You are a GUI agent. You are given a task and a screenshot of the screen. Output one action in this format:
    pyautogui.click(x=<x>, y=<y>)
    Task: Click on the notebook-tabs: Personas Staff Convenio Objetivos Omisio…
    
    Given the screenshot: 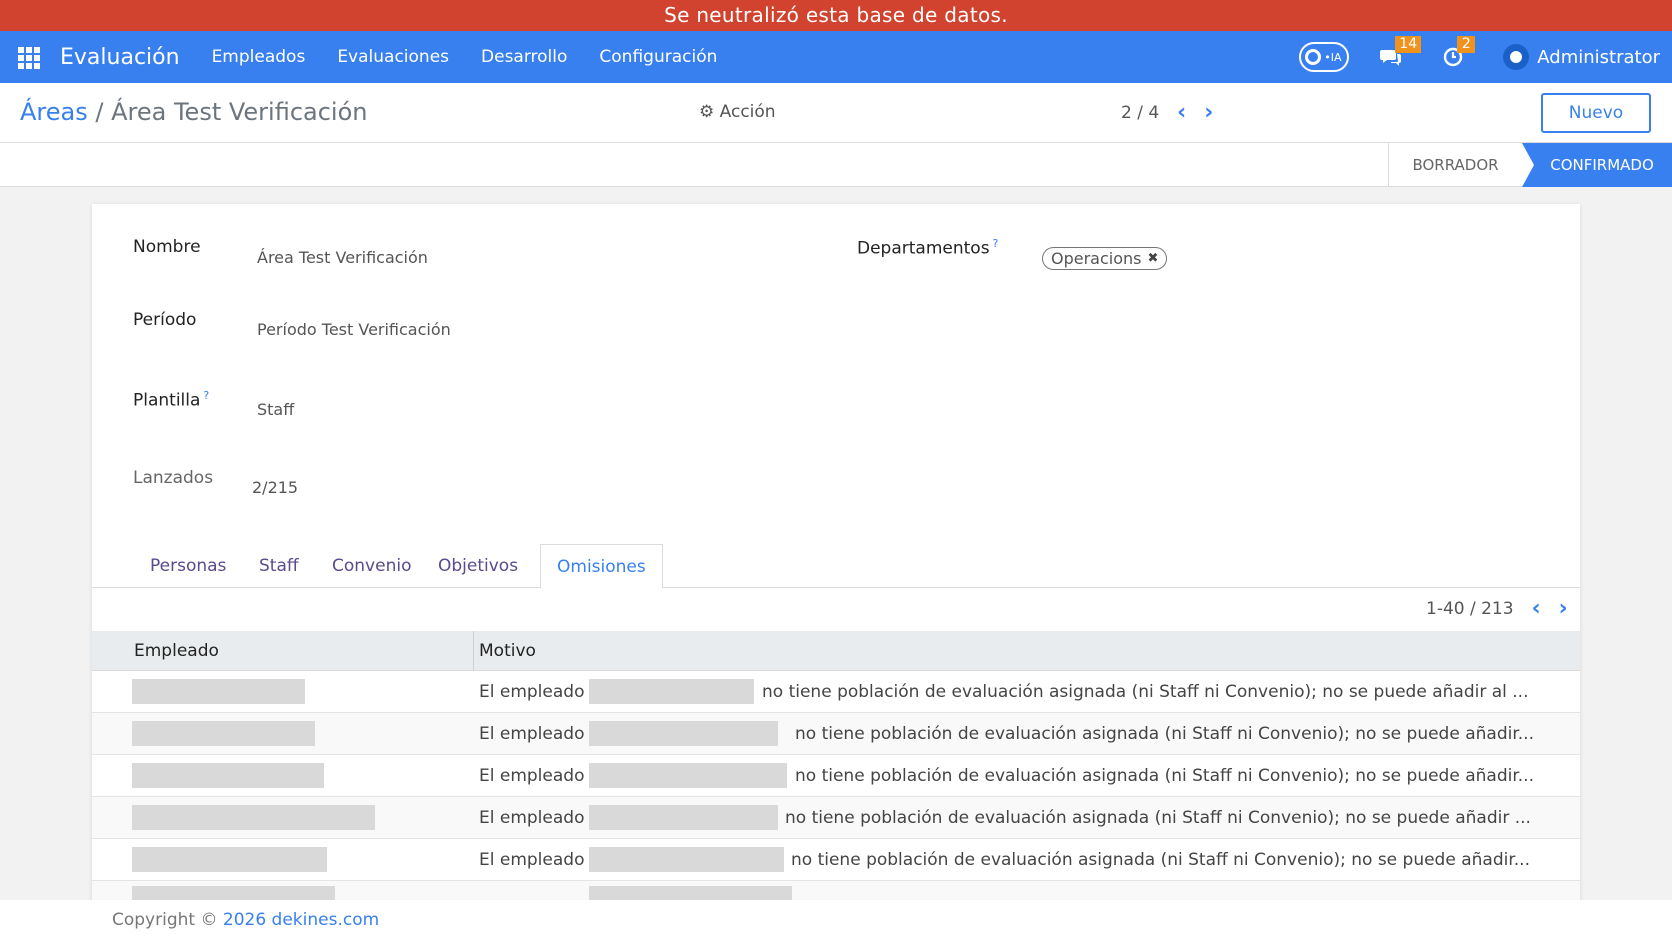 What is the action you would take?
    pyautogui.click(x=836, y=566)
    